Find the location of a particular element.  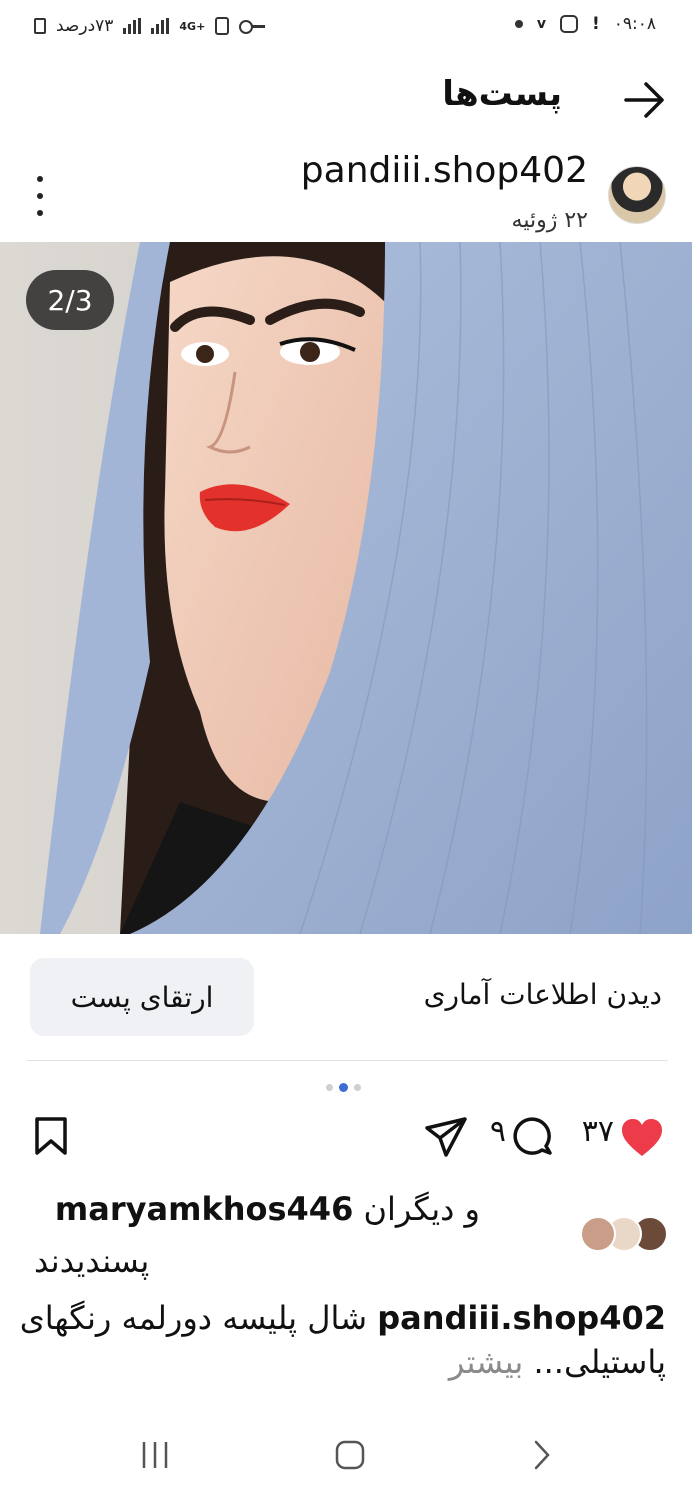

carousel-indicator is located at coordinates (343, 1087).